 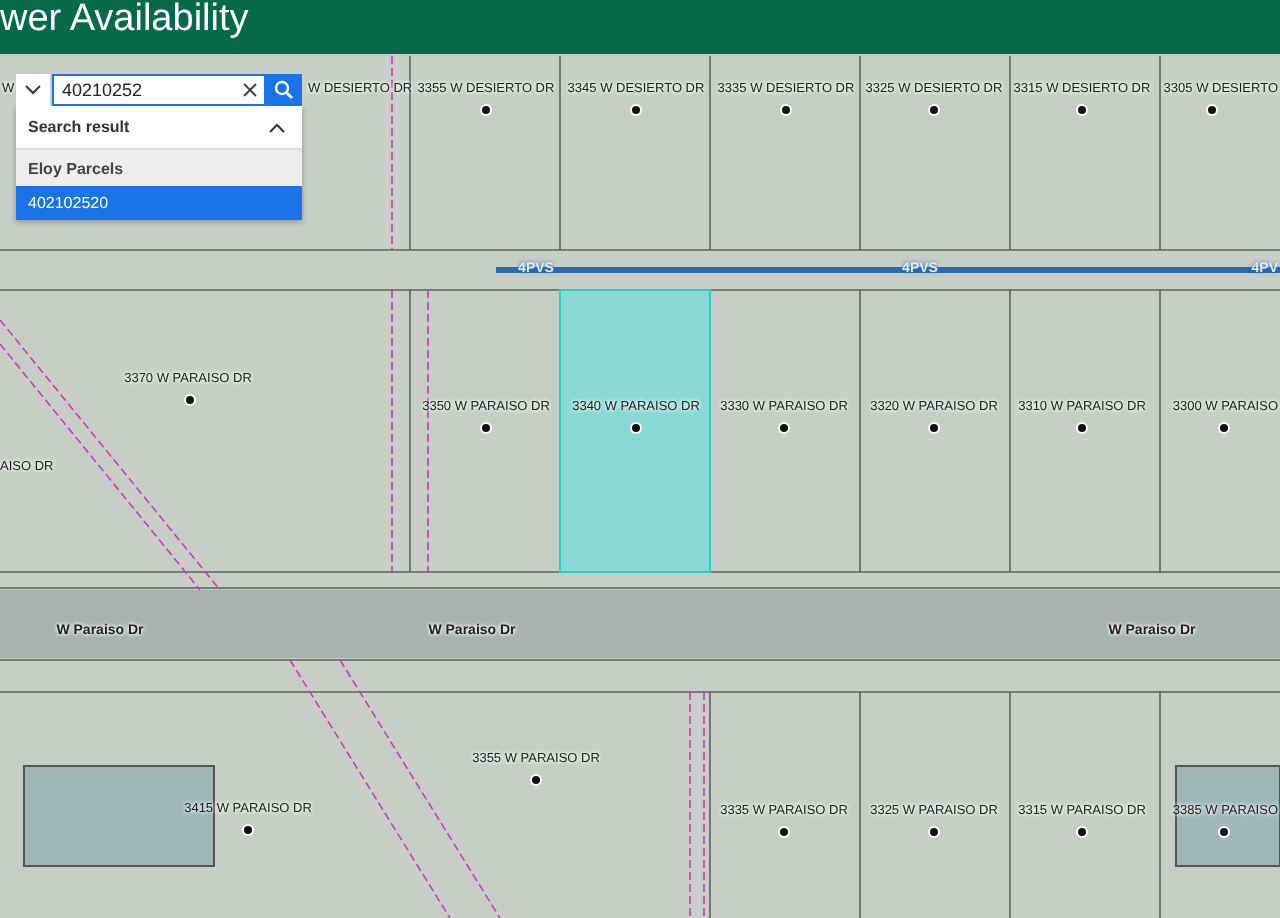 What do you see at coordinates (1227, 816) in the screenshot?
I see `building-roof` at bounding box center [1227, 816].